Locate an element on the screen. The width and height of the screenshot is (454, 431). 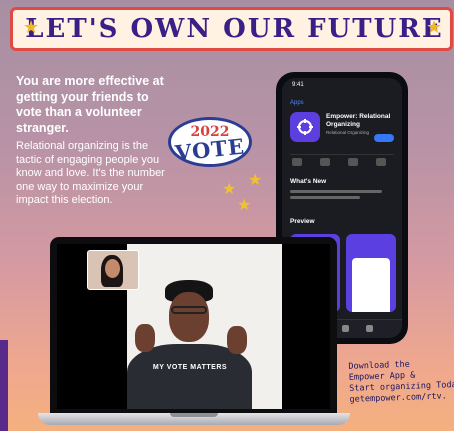
category-stat is located at coordinates (353, 162).